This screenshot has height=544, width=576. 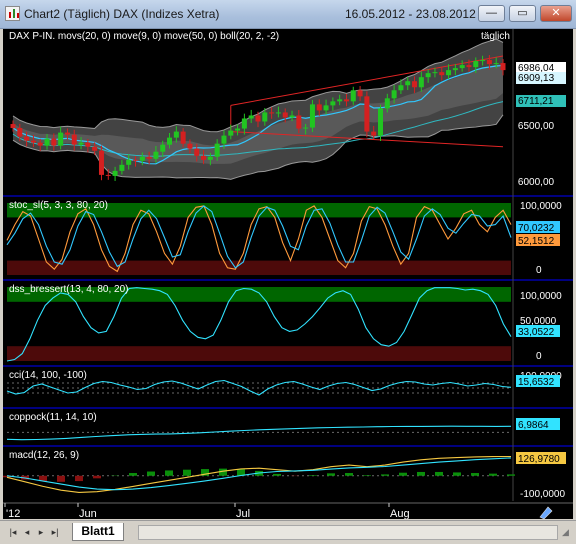 What do you see at coordinates (243, 513) in the screenshot?
I see `time-tick-label: Jul` at bounding box center [243, 513].